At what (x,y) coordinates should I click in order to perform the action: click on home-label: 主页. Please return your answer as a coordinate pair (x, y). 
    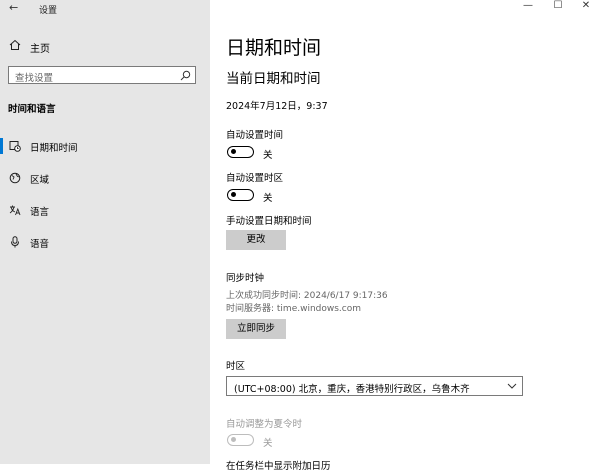
    Looking at the image, I should click on (40, 49).